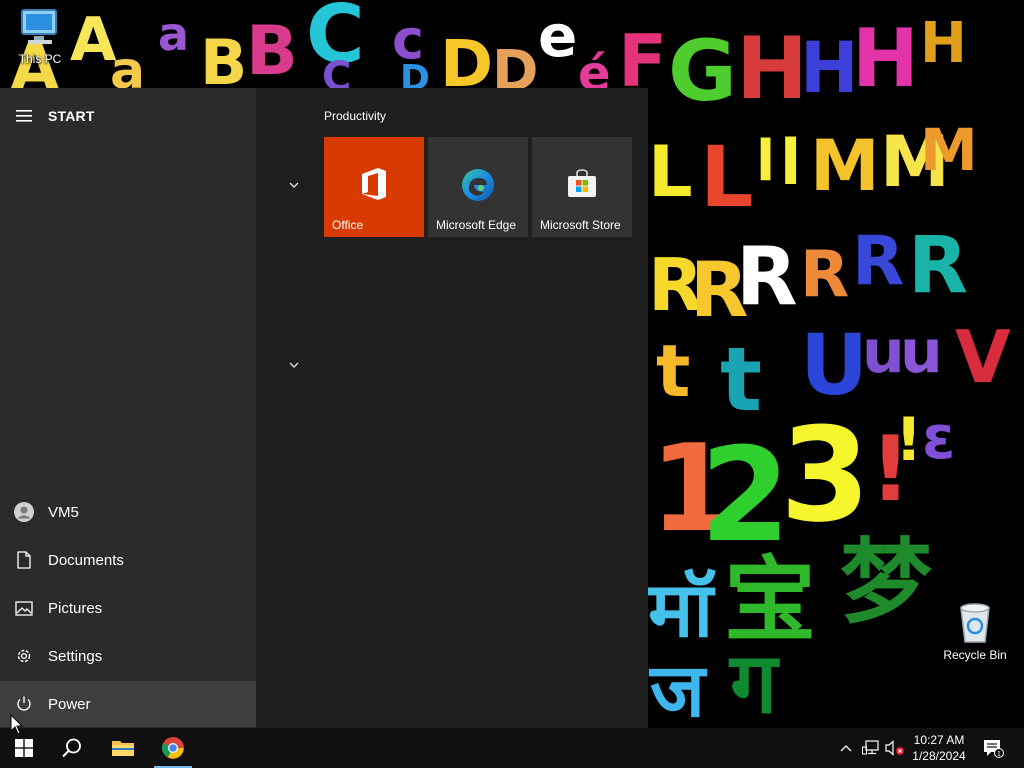 The width and height of the screenshot is (1024, 768). I want to click on tile-office: Office, so click(374, 187).